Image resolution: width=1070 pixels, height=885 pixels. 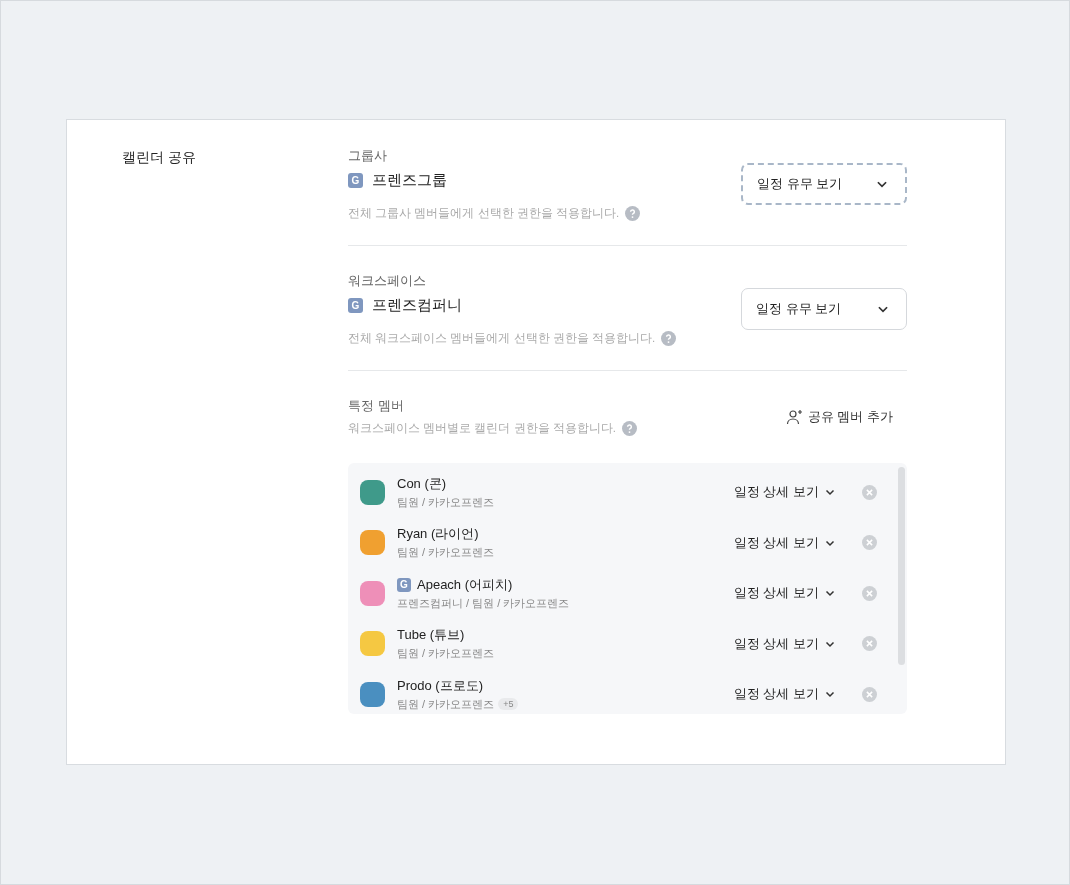 I want to click on member-name: Tube (튜브), so click(x=431, y=635).